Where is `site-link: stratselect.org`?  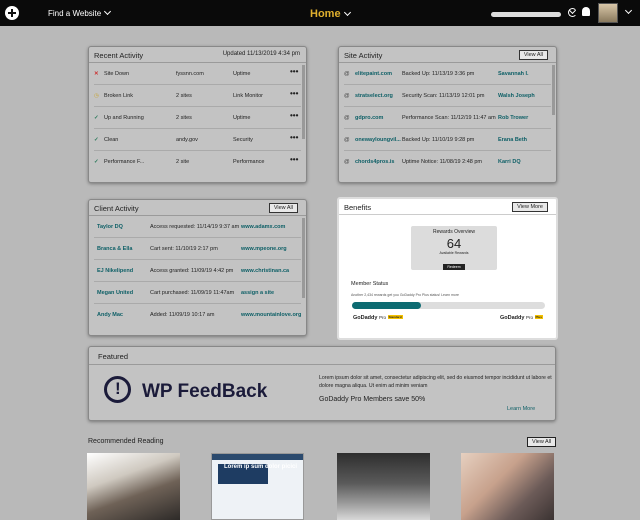 site-link: stratselect.org is located at coordinates (374, 96).